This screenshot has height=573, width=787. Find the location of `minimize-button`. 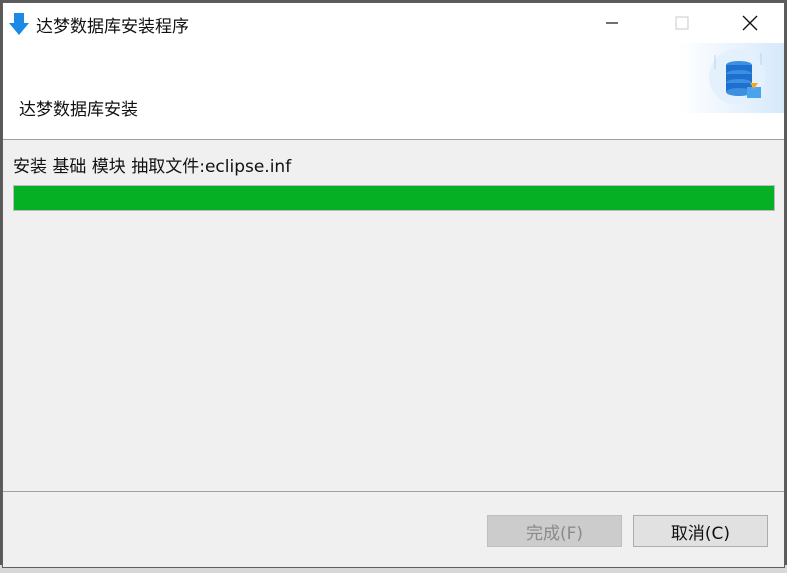

minimize-button is located at coordinates (612, 23).